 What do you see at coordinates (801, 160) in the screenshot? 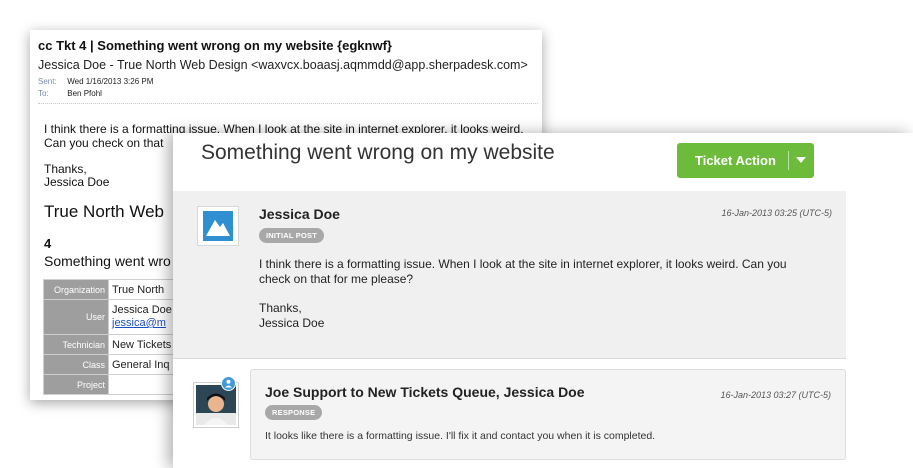
I see `chevron-down-icon` at bounding box center [801, 160].